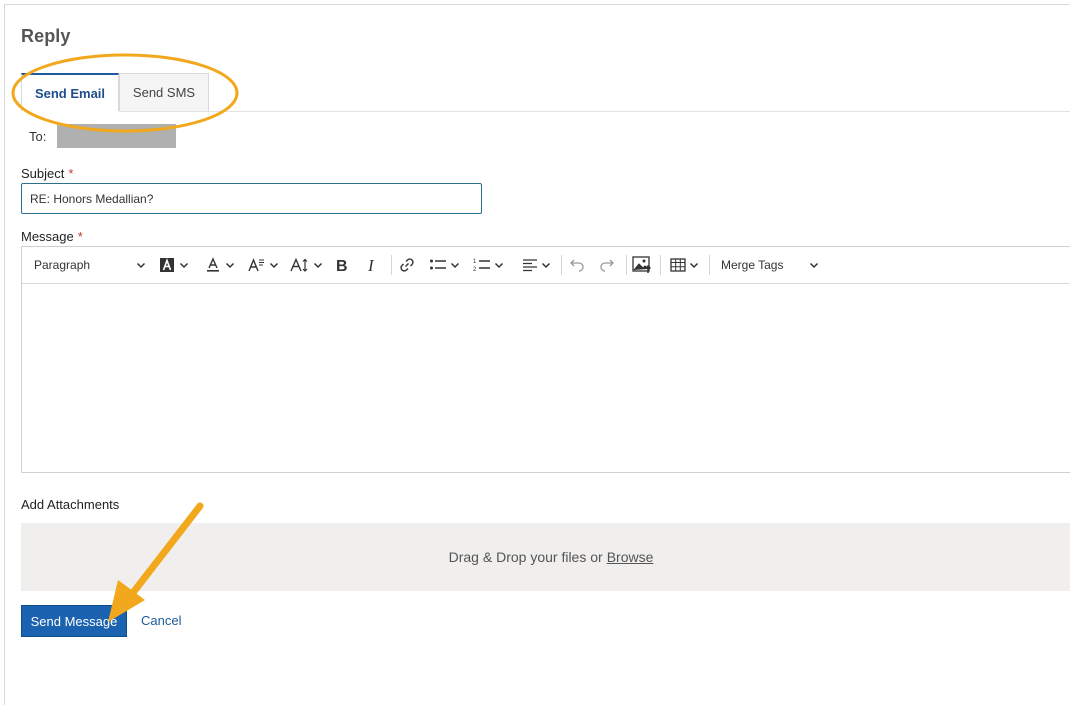 This screenshot has width=1070, height=705. I want to click on merge-tags-dropdown: Merge Tags, so click(770, 265).